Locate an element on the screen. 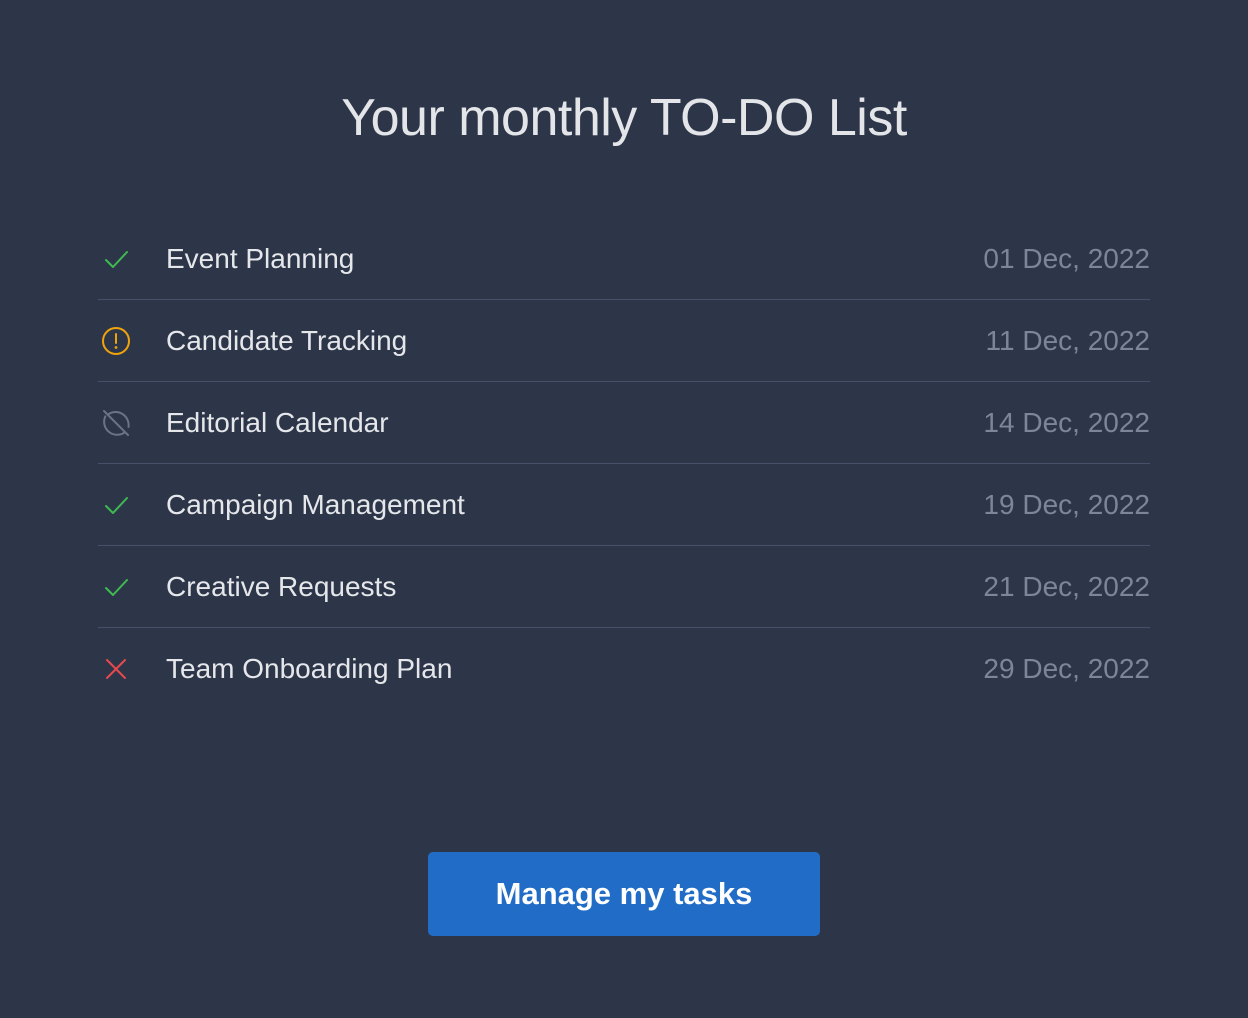  task-row: Event Planning 01 Dec, 2022 is located at coordinates (624, 259).